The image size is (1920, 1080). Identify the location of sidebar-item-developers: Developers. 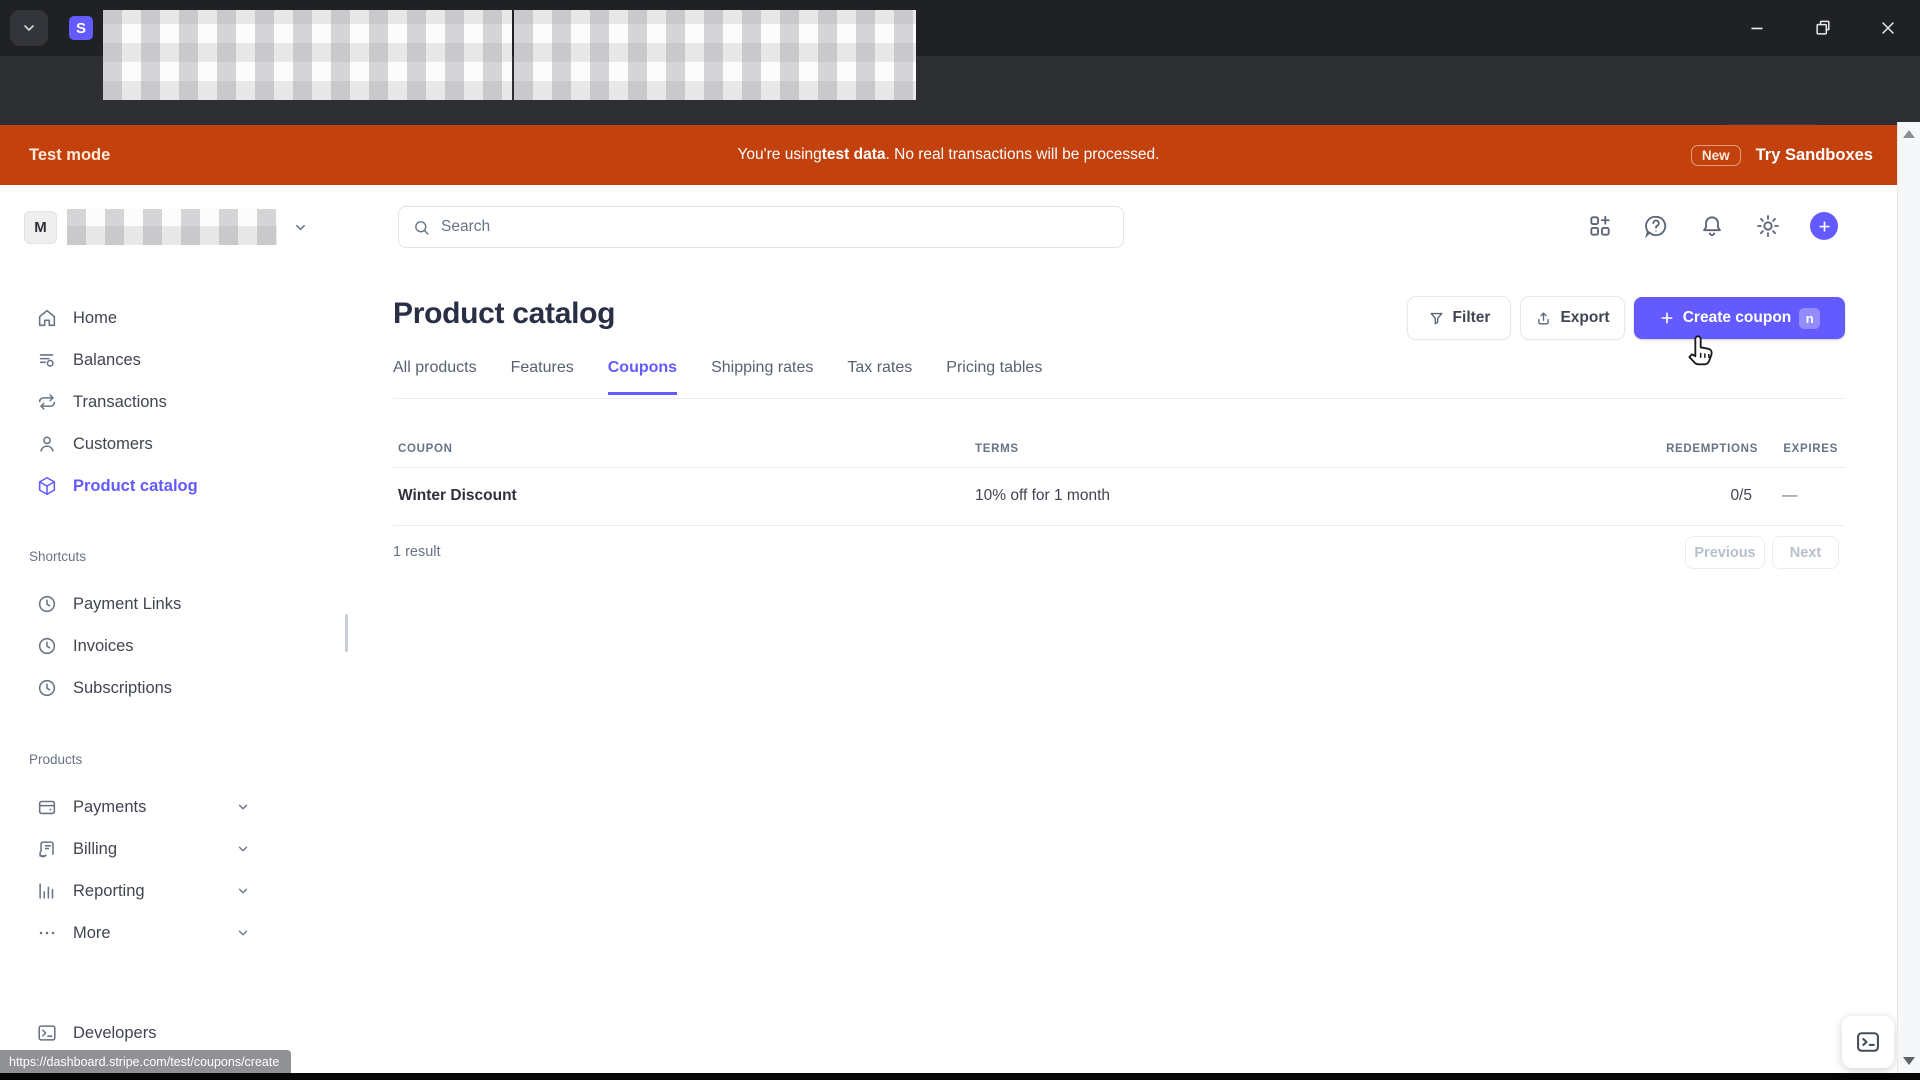
(169, 1033).